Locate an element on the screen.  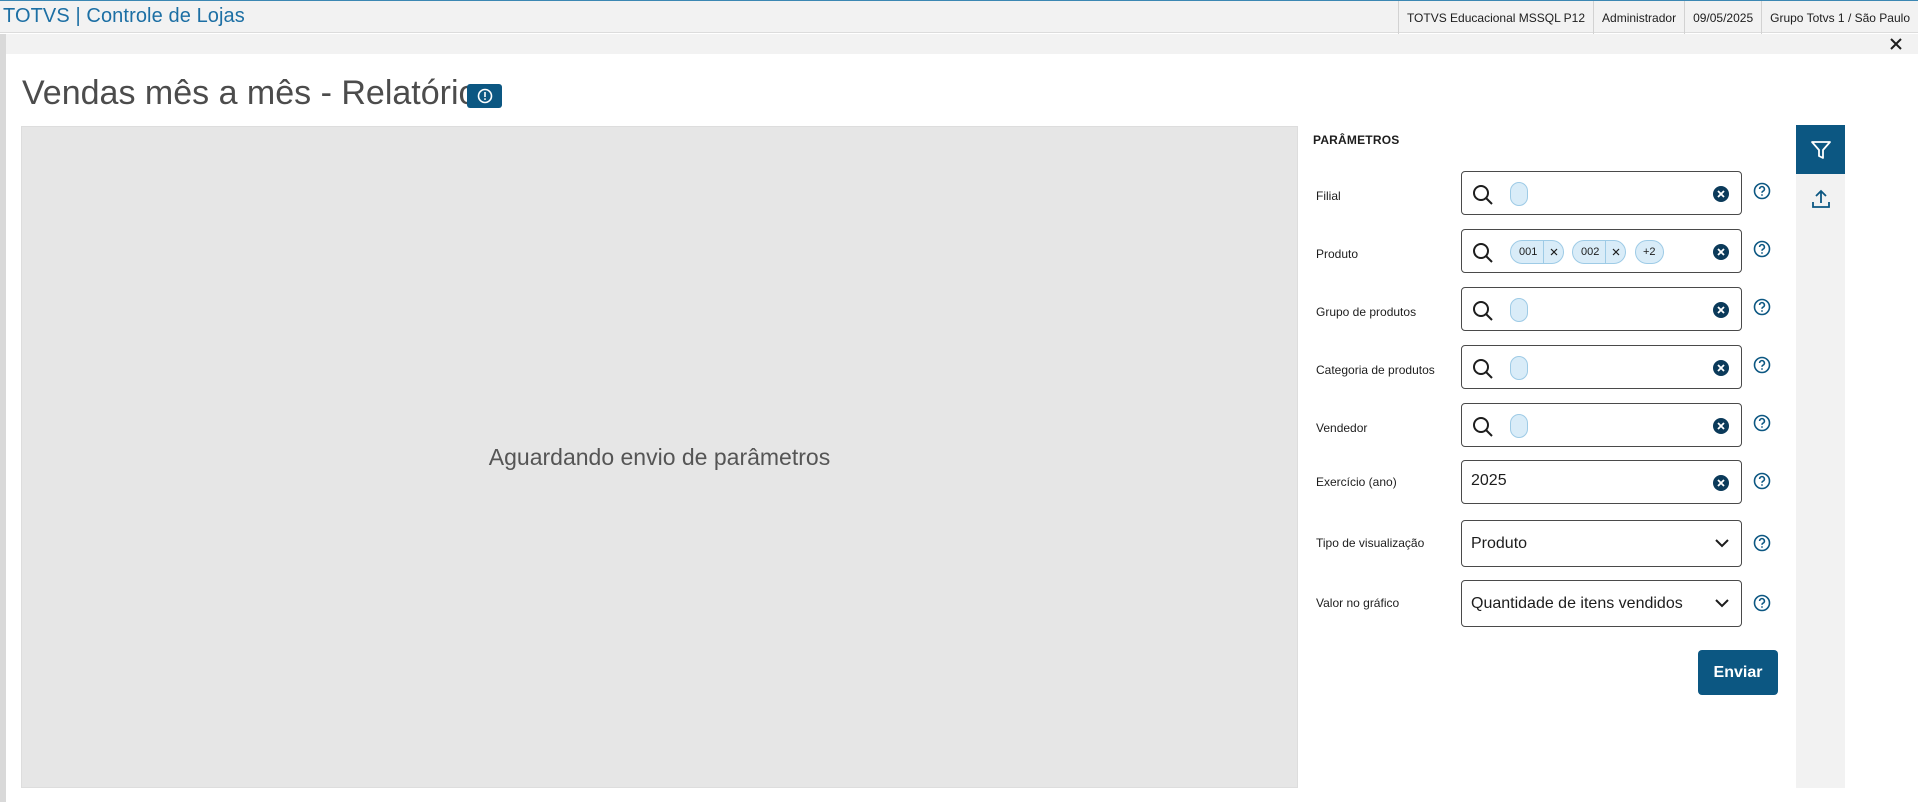
upload-icon is located at coordinates (1820, 198).